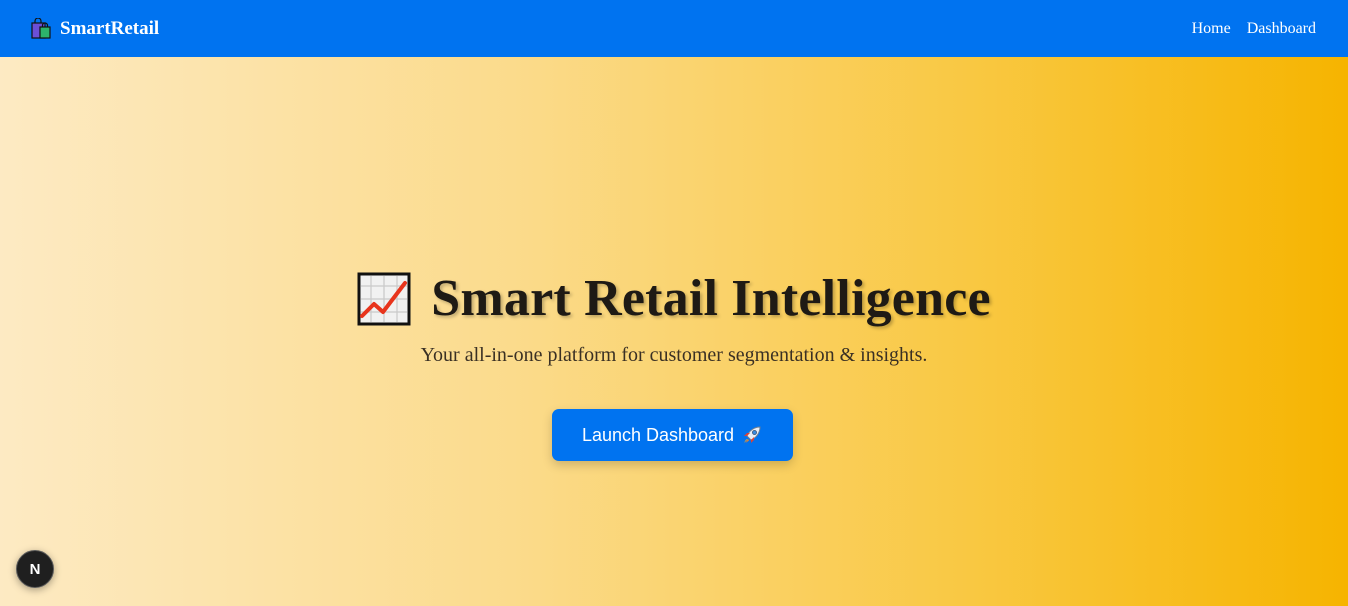  What do you see at coordinates (674, 28) in the screenshot?
I see `top-navbar: SmartRetail Home Dashboard` at bounding box center [674, 28].